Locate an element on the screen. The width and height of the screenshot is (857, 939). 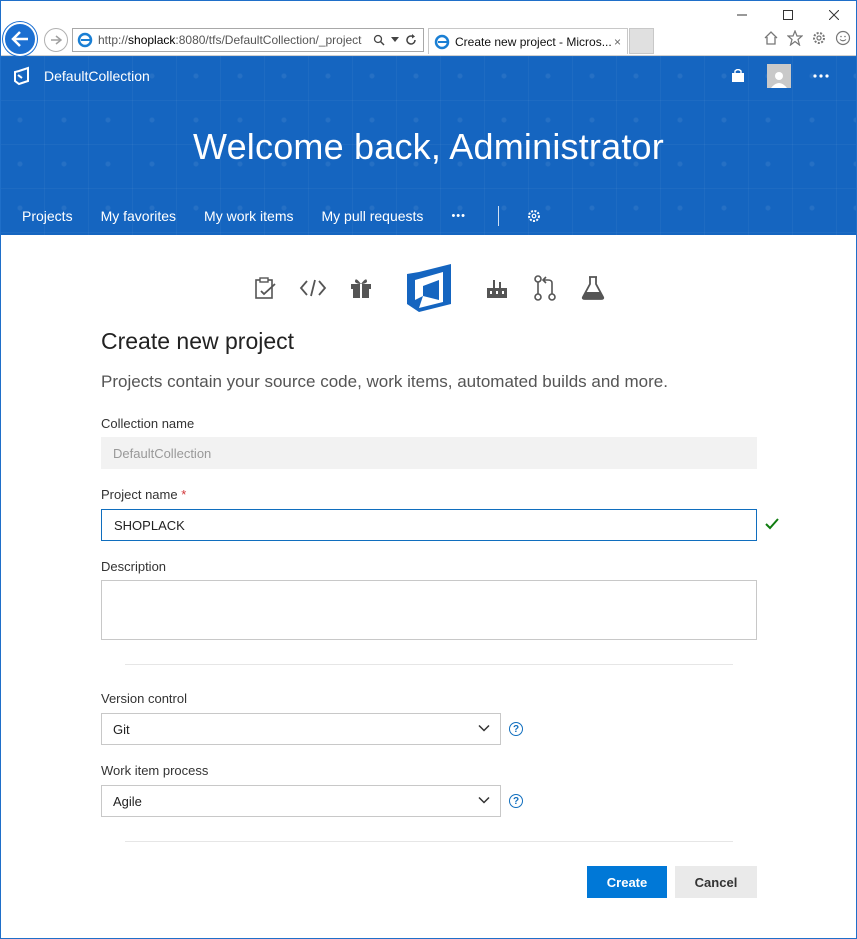
project-name-label-text: Project name is located at coordinates (139, 494).